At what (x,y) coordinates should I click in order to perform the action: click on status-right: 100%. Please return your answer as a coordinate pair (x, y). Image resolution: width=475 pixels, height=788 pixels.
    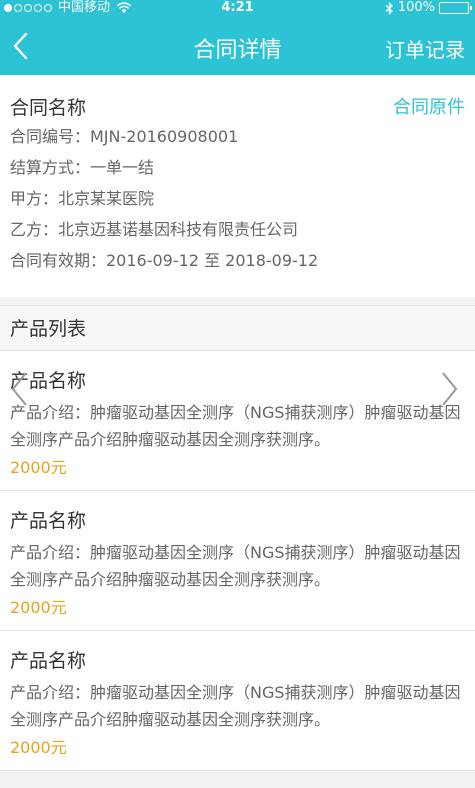
    Looking at the image, I should click on (428, 8).